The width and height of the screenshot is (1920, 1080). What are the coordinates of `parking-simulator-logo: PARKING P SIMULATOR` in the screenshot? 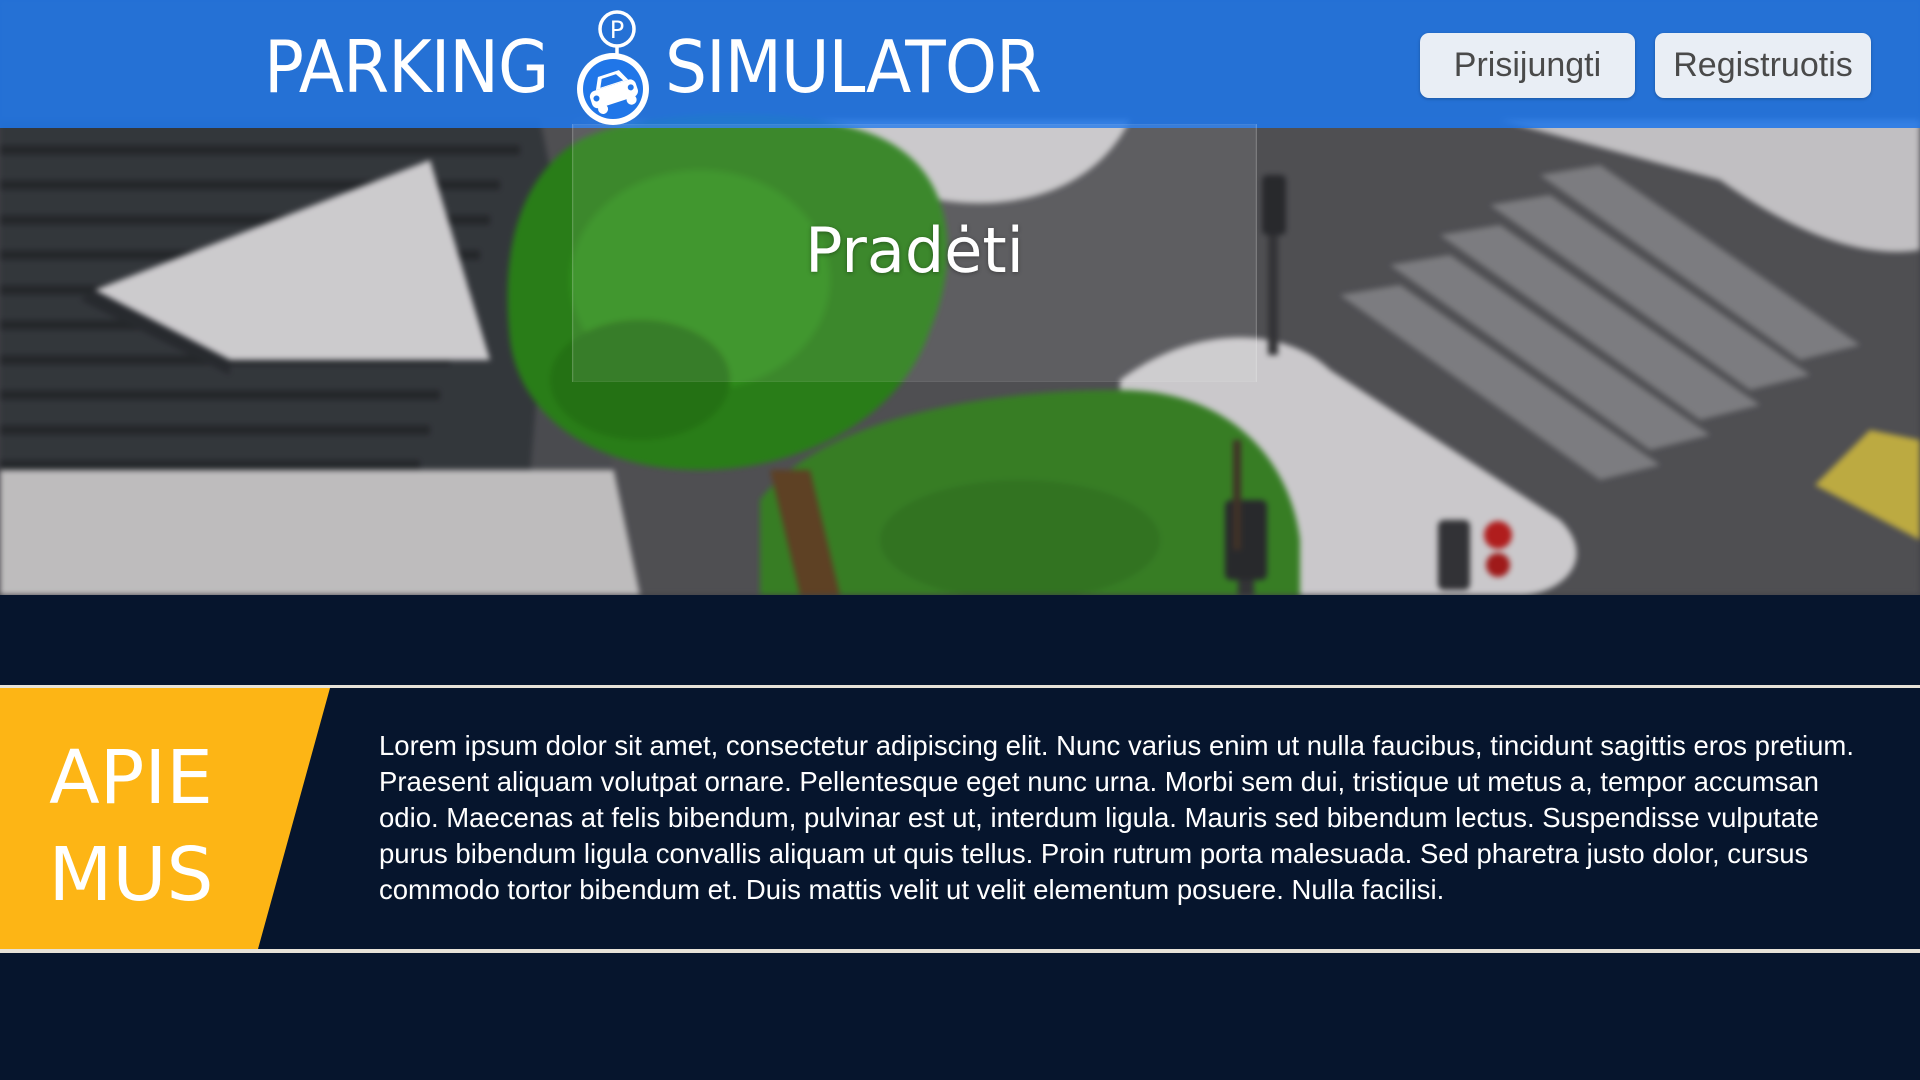 It's located at (669, 67).